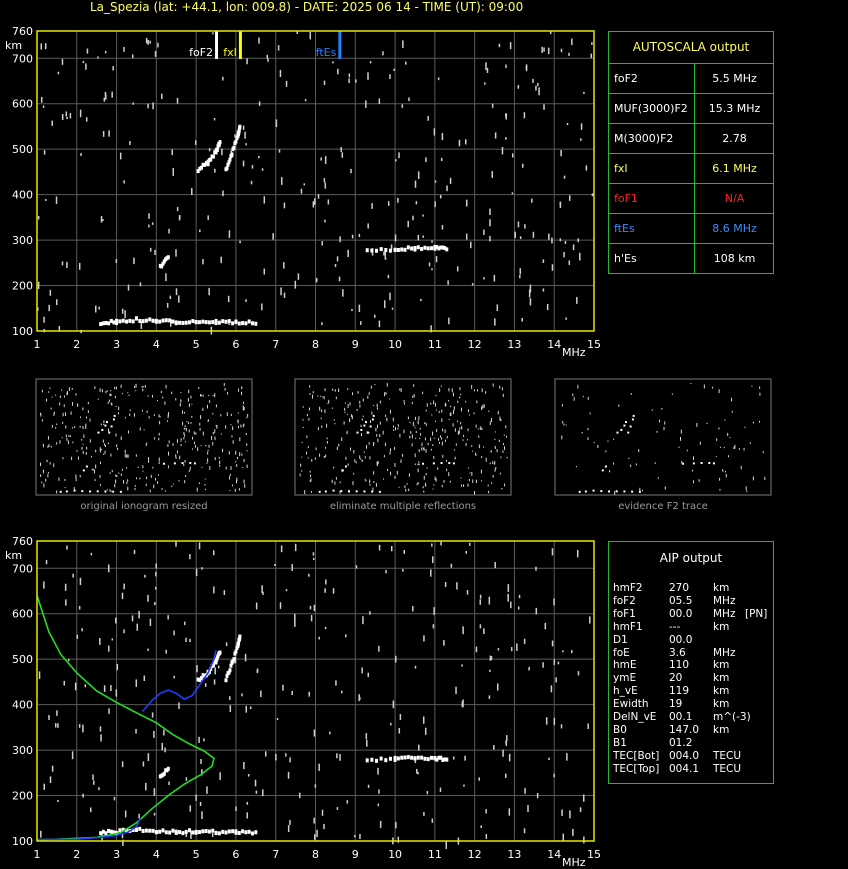  Describe the element at coordinates (315, 344) in the screenshot. I see `top-chart-xtick-label: 8` at that location.